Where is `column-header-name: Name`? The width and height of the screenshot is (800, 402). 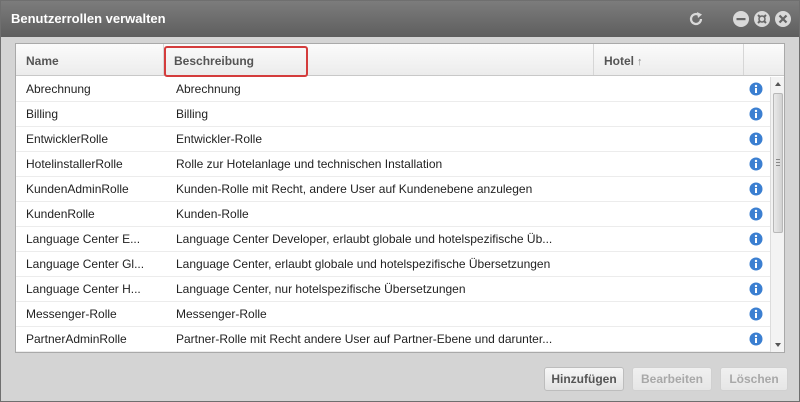 column-header-name: Name is located at coordinates (90, 59).